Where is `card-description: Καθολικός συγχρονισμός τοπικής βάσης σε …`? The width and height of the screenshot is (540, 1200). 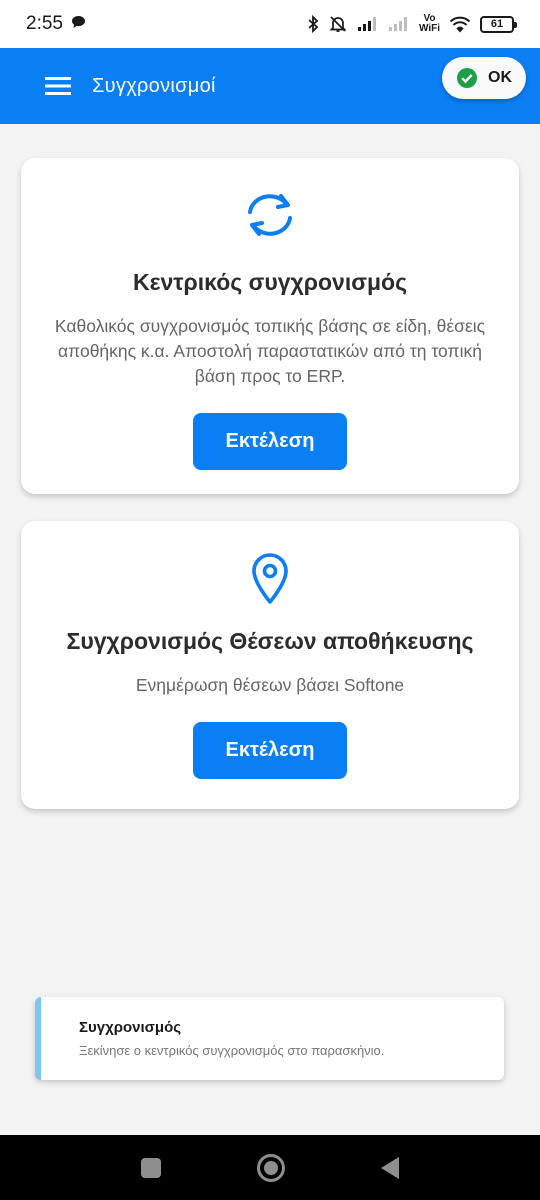 card-description: Καθολικός συγχρονισμός τοπικής βάσης σε … is located at coordinates (270, 351).